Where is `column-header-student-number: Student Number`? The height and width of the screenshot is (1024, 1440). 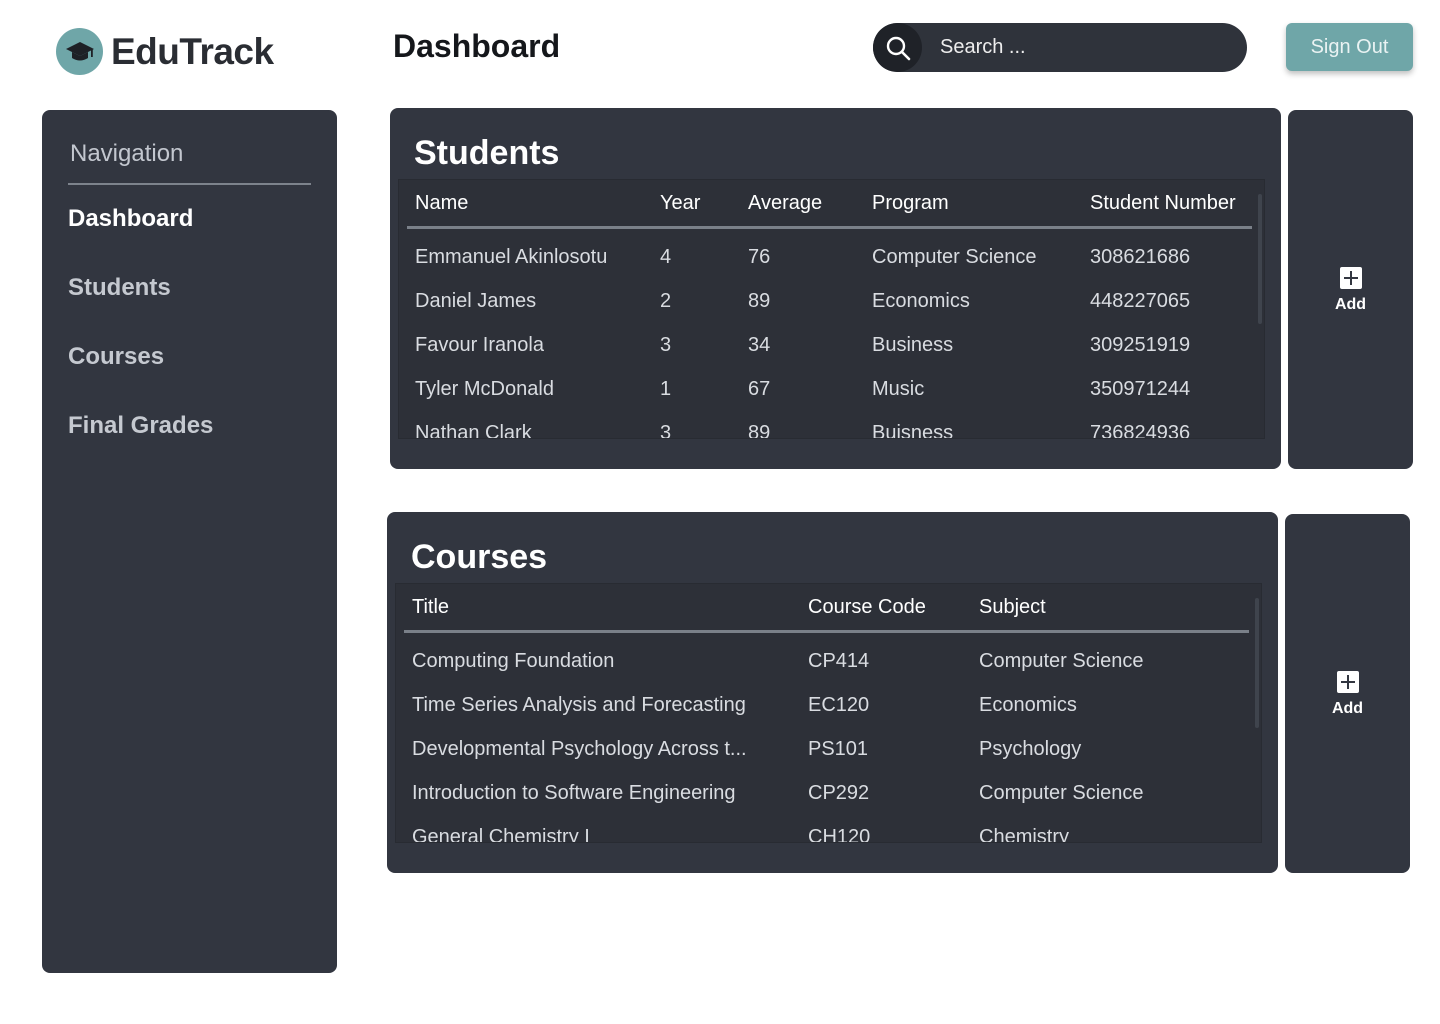
column-header-student-number: Student Number is located at coordinates (1163, 203).